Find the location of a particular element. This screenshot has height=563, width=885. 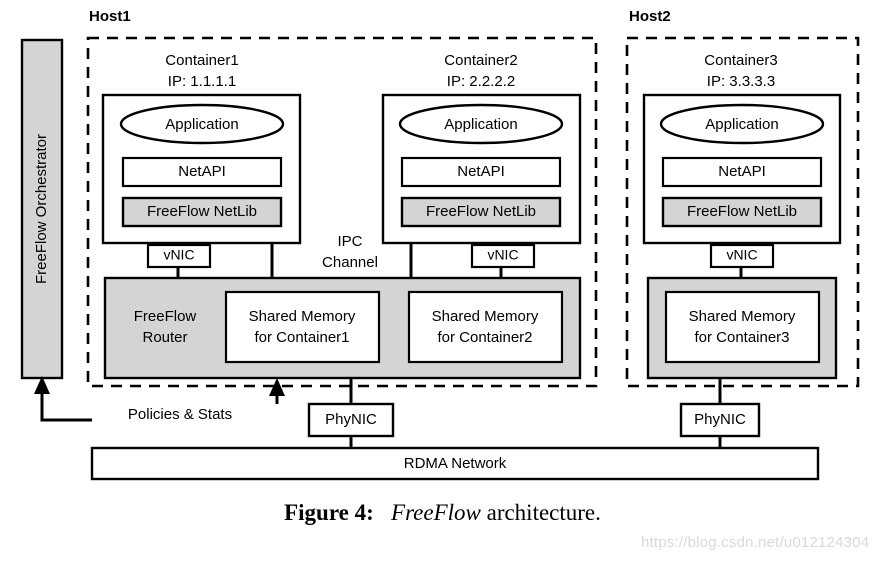

figure-caption-emphasis: FreeFlow is located at coordinates (436, 512).